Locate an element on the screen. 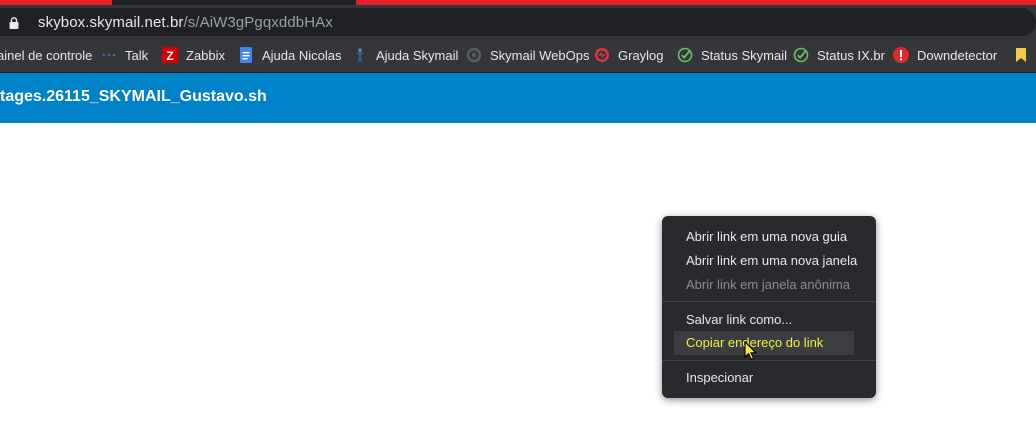  lock-icon is located at coordinates (14, 23).